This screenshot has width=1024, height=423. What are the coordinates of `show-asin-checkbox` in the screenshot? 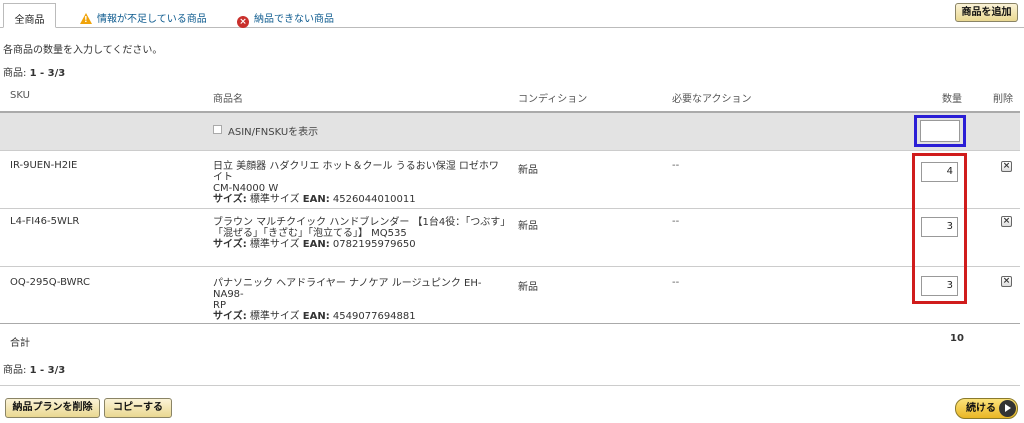 It's located at (217, 129).